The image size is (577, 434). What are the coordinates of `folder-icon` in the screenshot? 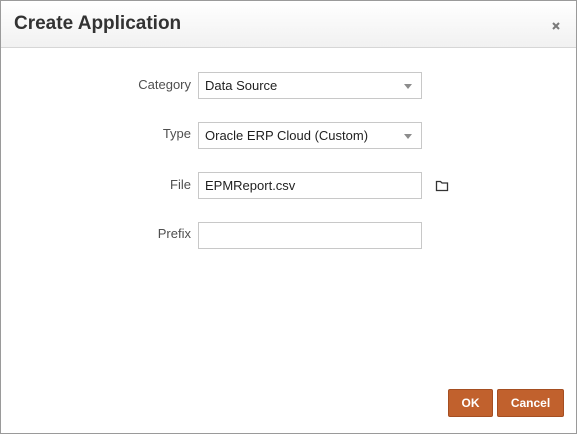 It's located at (442, 185).